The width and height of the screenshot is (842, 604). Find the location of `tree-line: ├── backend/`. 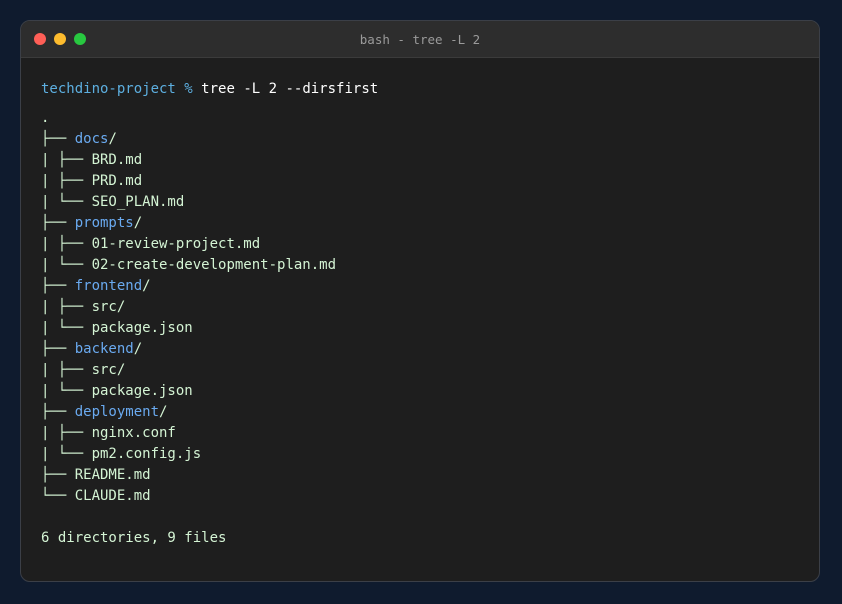

tree-line: ├── backend/ is located at coordinates (420, 349).